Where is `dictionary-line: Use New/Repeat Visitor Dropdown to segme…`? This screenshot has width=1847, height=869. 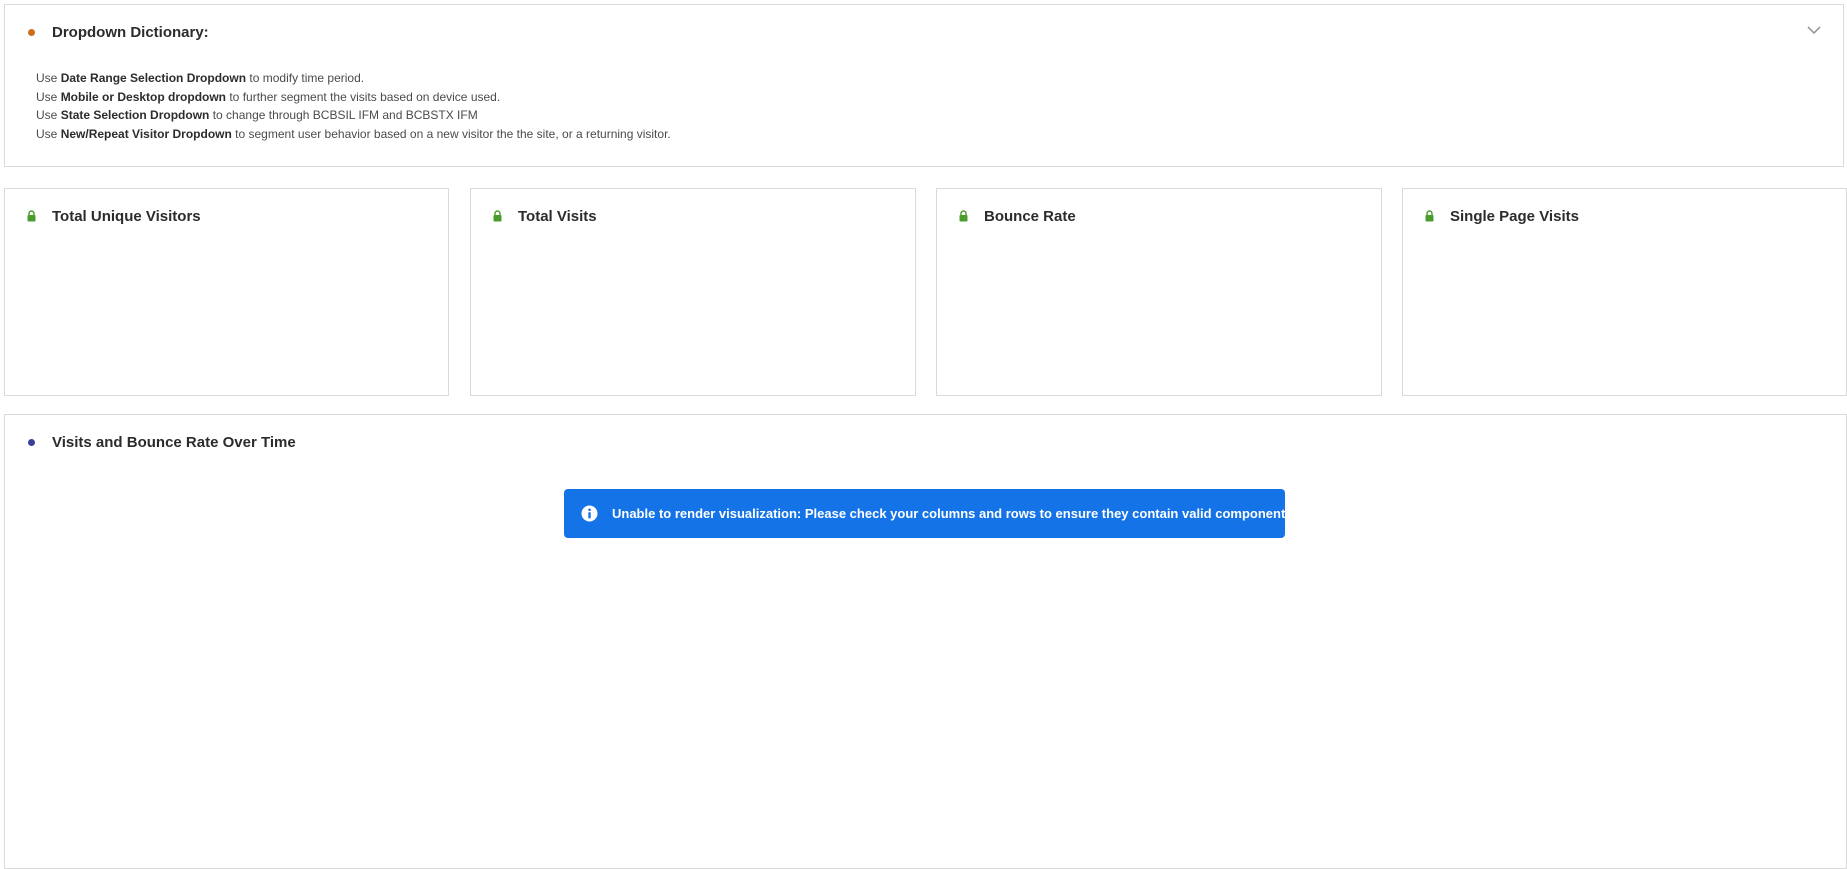
dictionary-line: Use New/Repeat Visitor Dropdown to segme… is located at coordinates (353, 133).